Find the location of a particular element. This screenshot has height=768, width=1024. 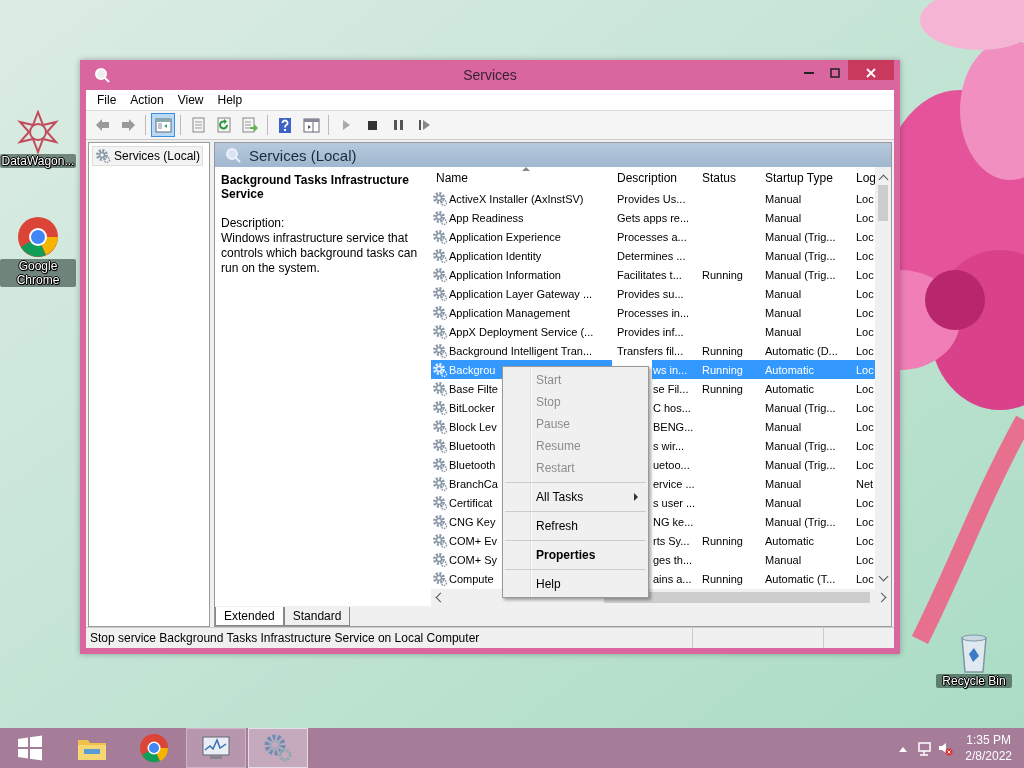

desktop-icon-label: Google Chrome is located at coordinates (38, 273).